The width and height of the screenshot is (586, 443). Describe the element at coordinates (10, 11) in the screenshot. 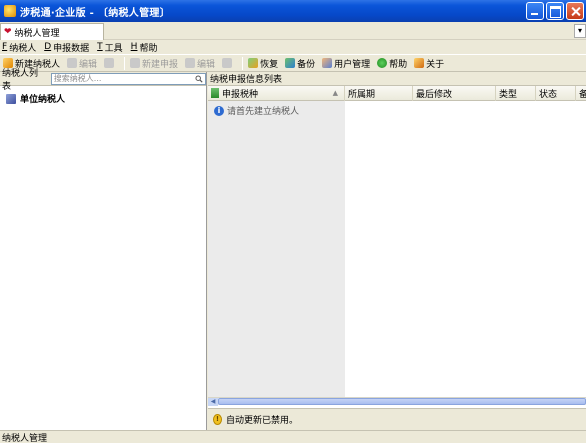

I see `app-icon` at that location.